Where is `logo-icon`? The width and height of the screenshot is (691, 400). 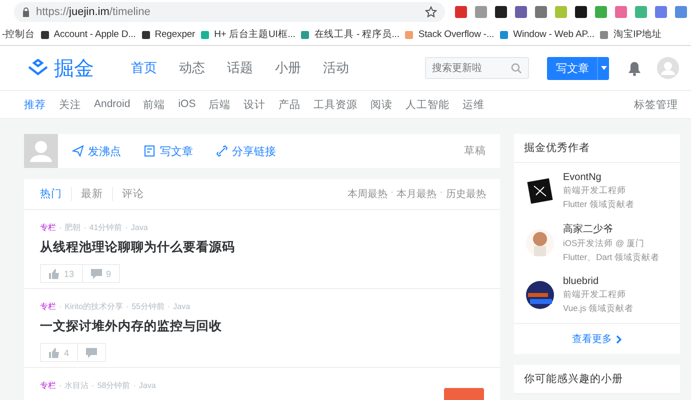 logo-icon is located at coordinates (38, 68).